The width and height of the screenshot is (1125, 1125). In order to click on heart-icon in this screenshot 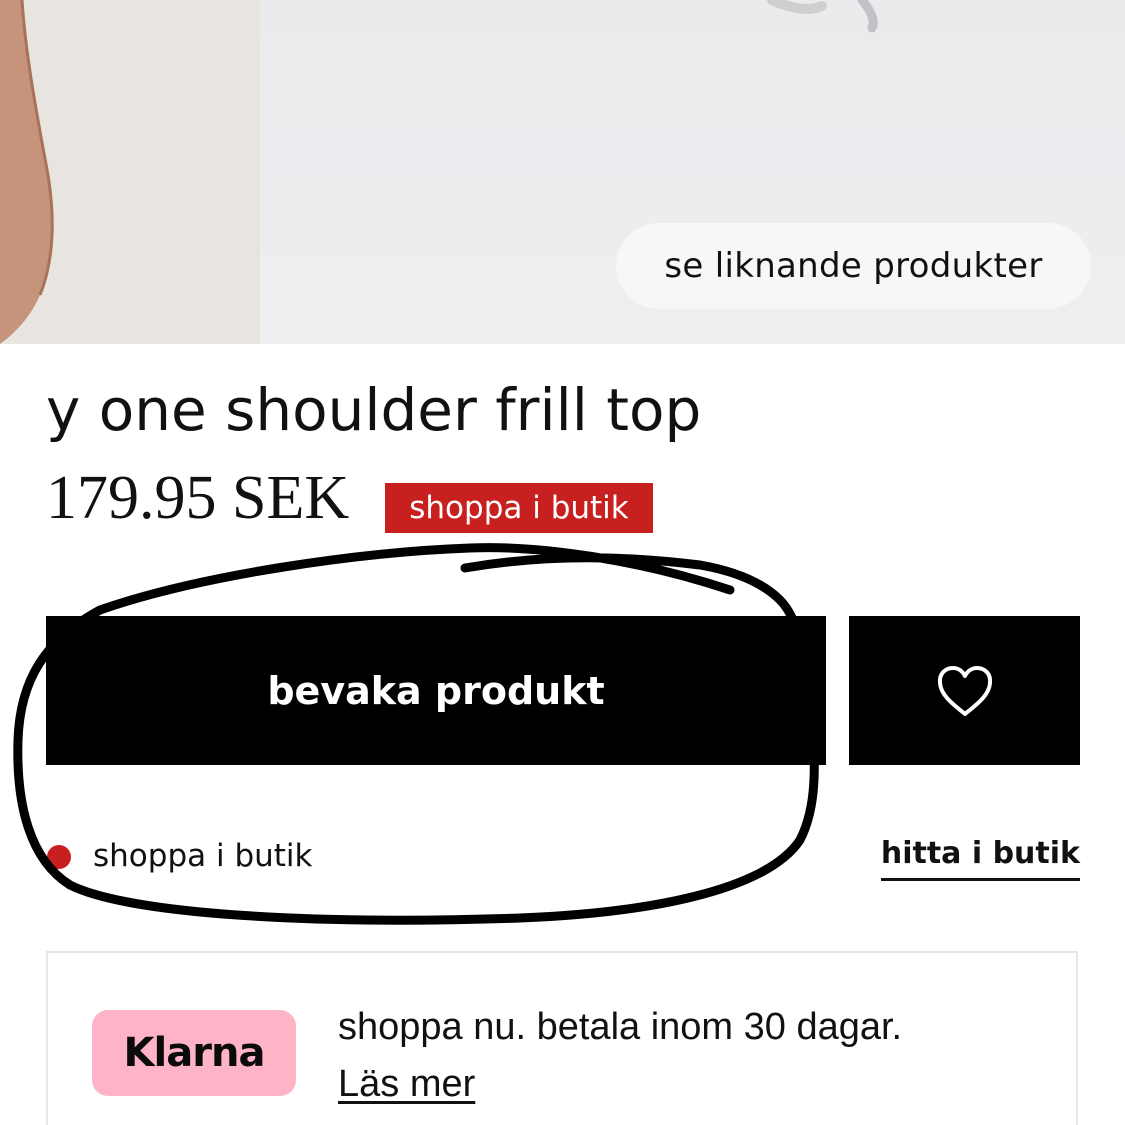, I will do `click(964, 690)`.